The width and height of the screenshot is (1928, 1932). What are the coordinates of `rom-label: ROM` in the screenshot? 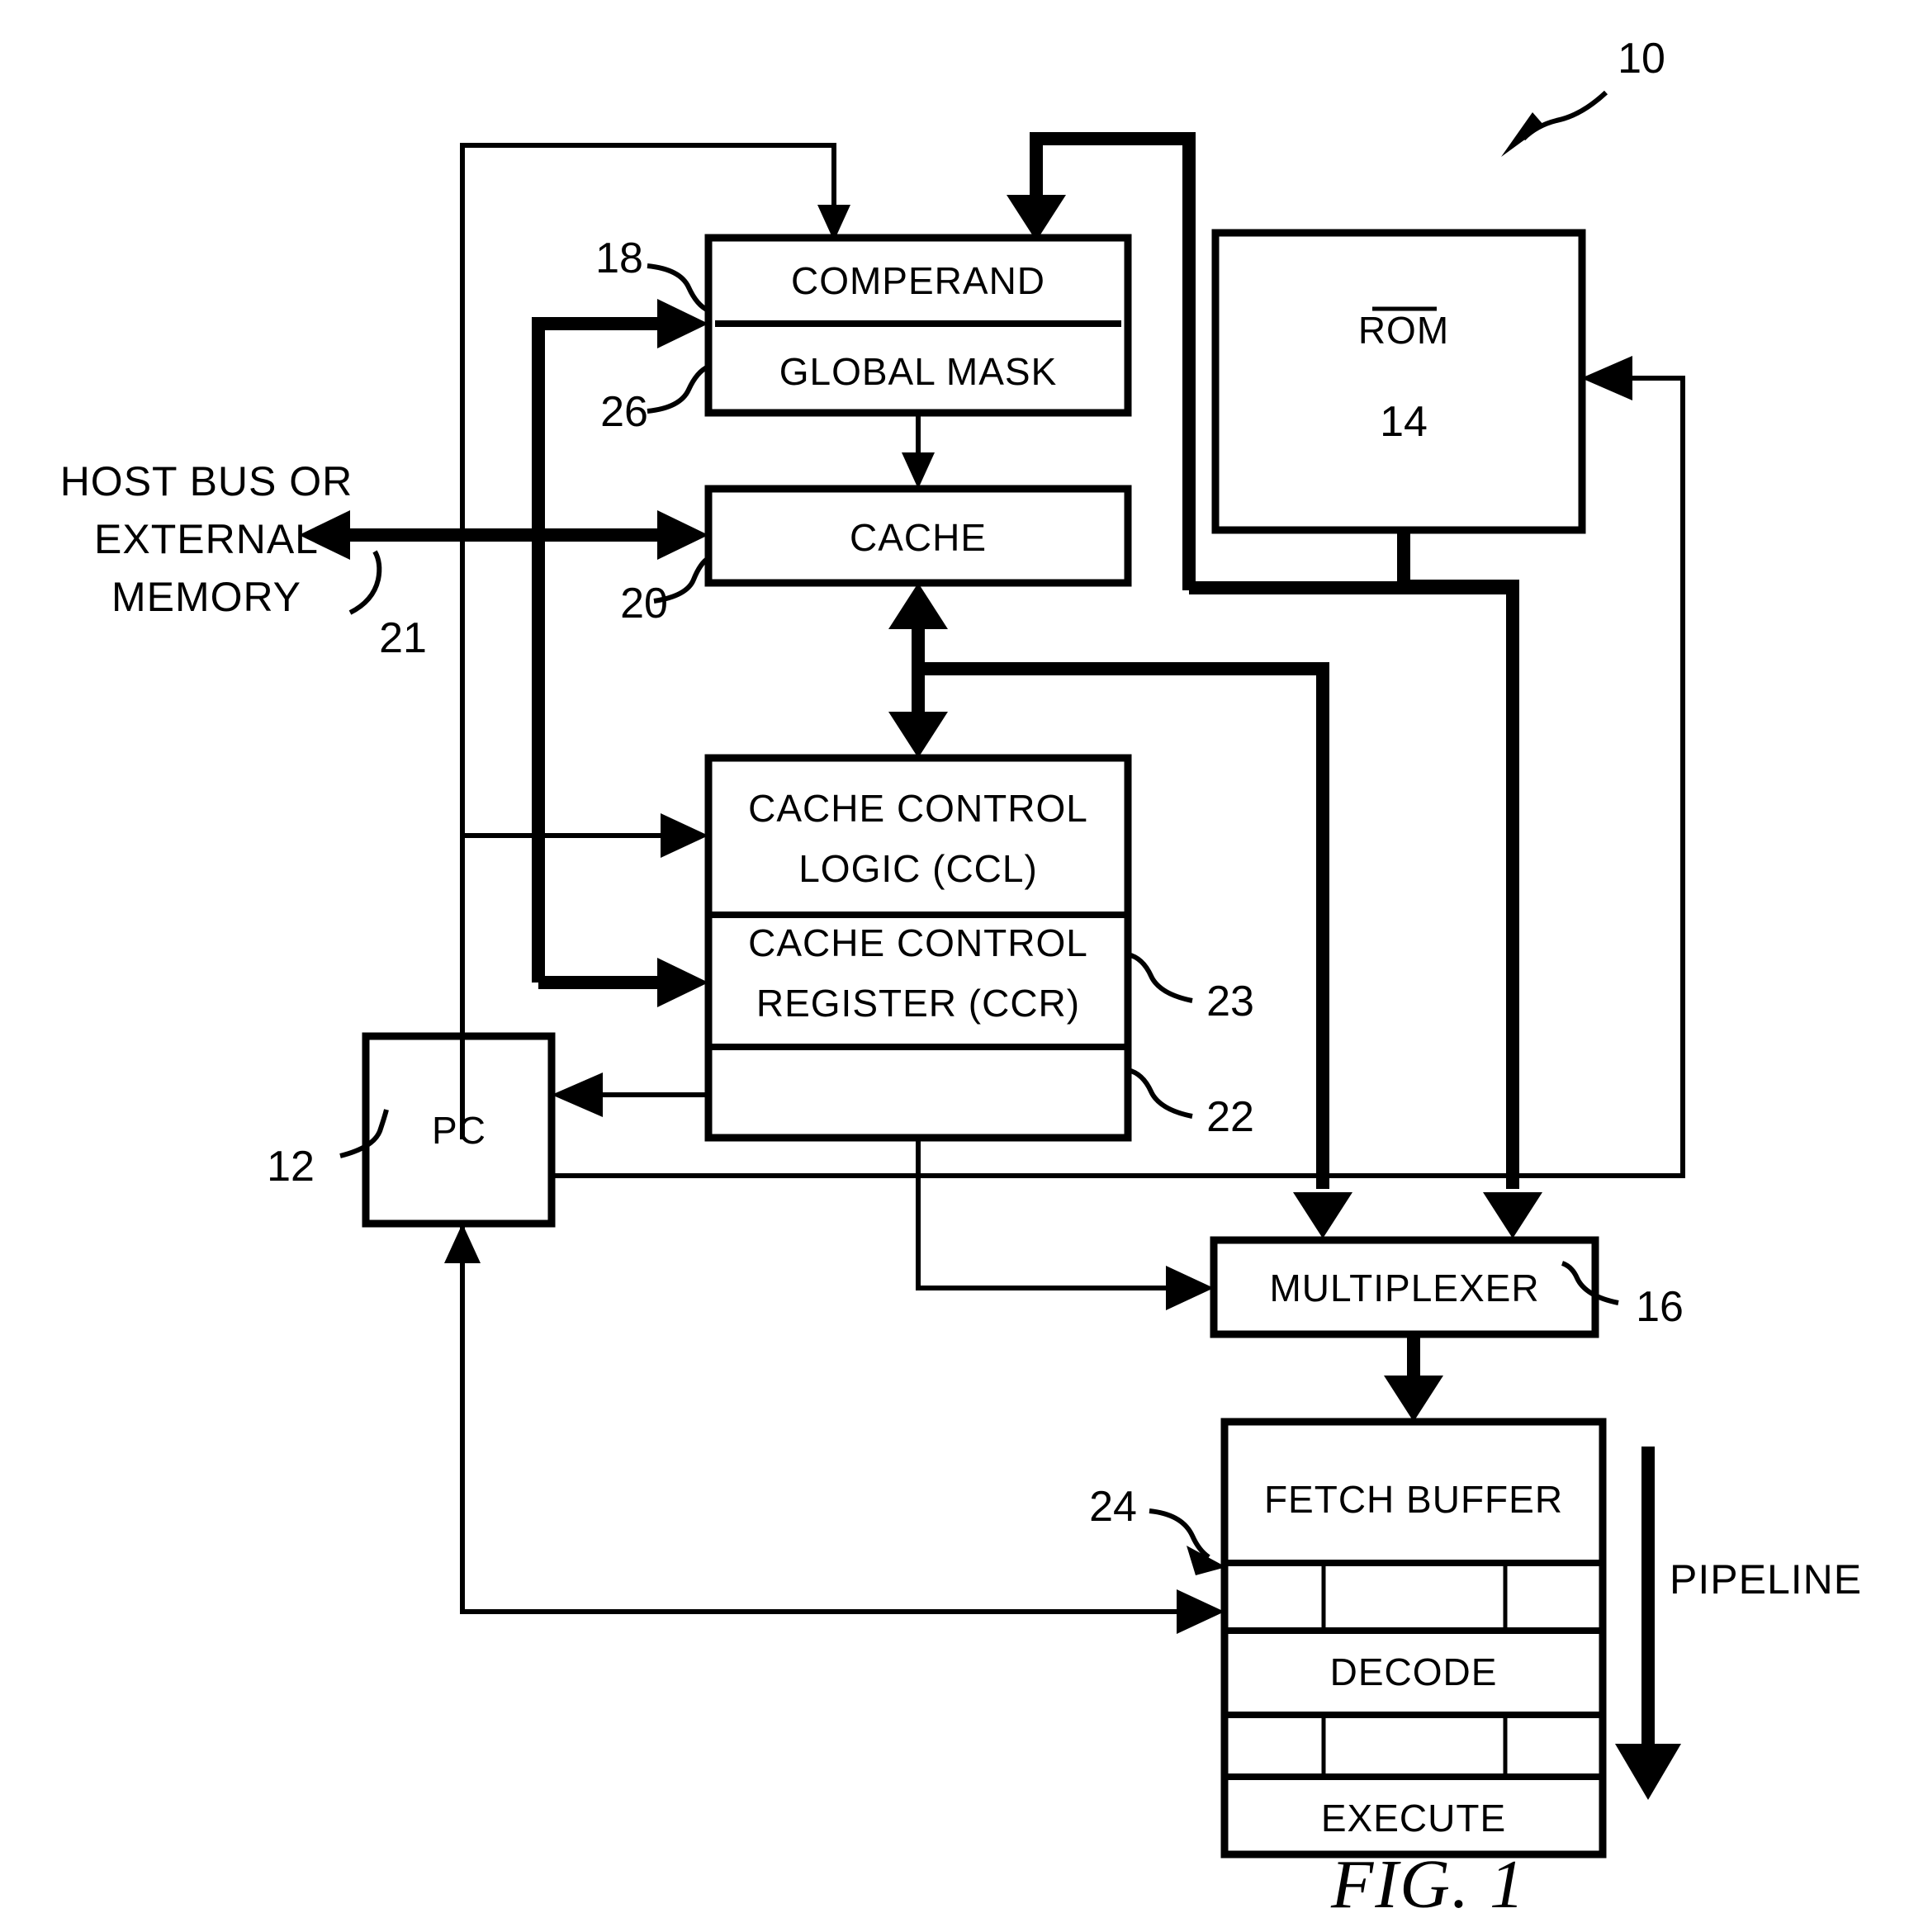 It's located at (1403, 330).